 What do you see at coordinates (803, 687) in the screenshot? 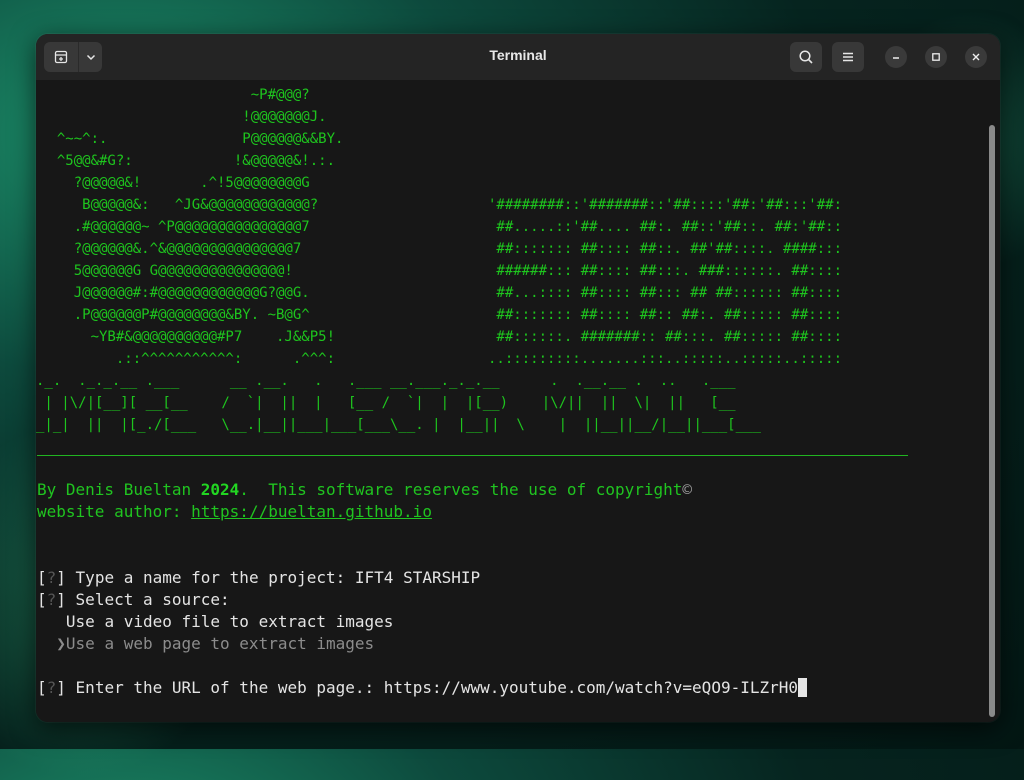
I see `text-cursor` at bounding box center [803, 687].